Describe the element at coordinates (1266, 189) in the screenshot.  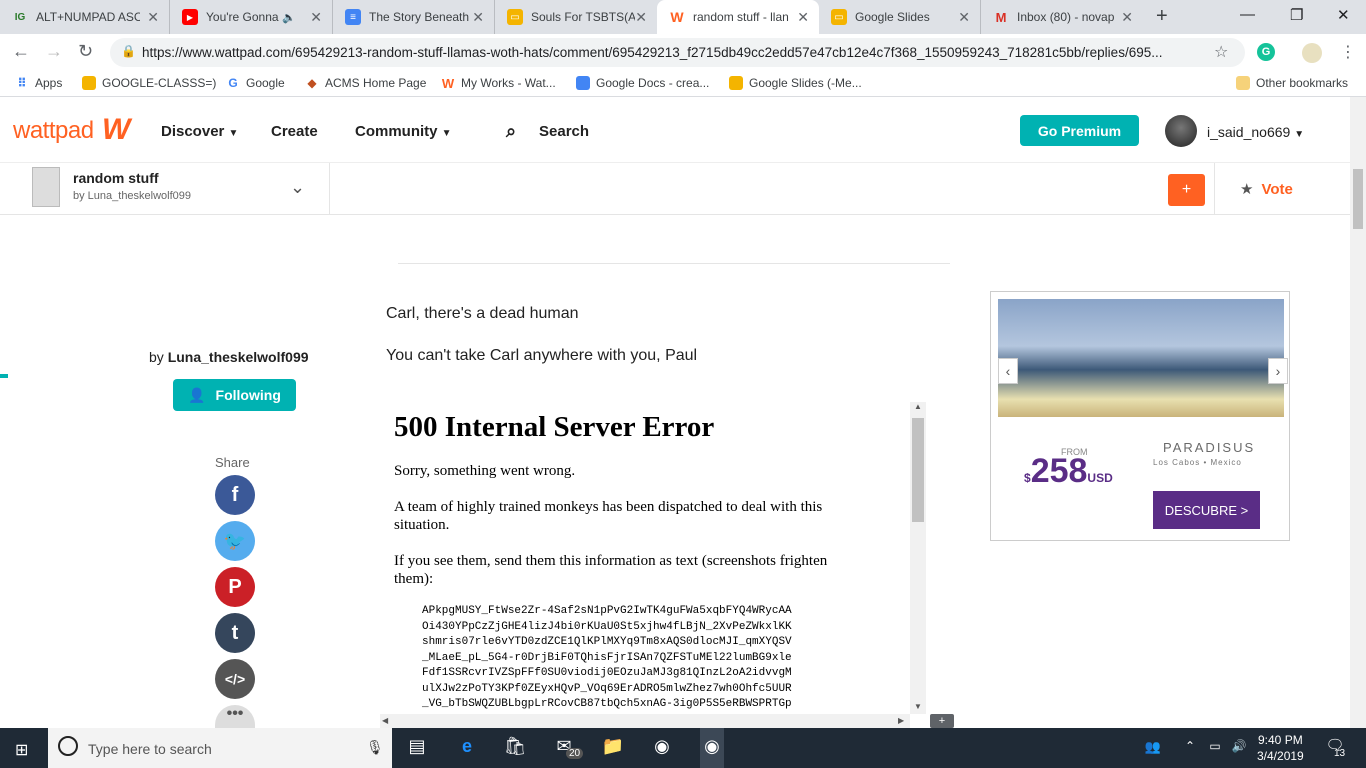
I see `vote-button: ★ Vote` at that location.